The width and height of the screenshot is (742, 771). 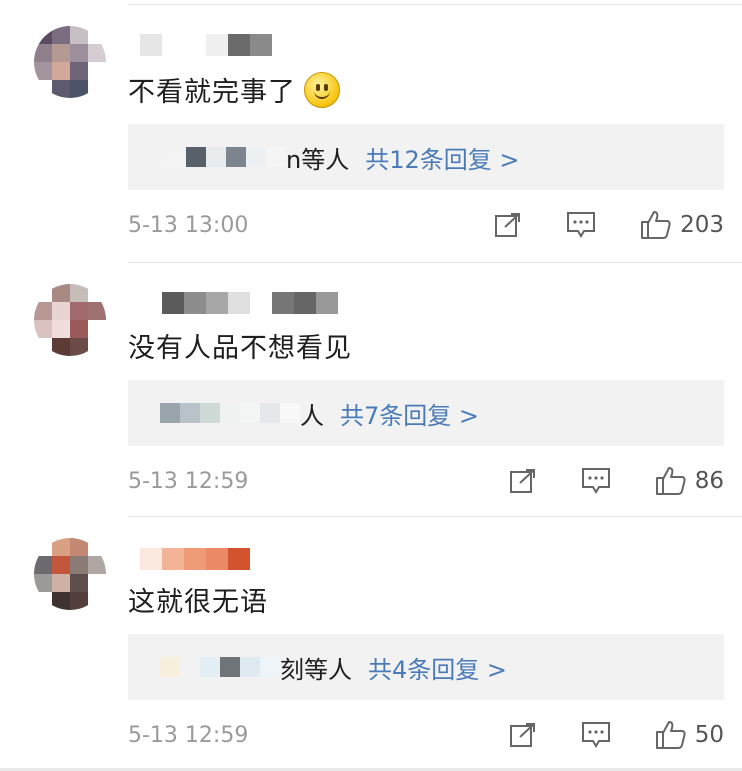 I want to click on like-button: 203, so click(x=682, y=225).